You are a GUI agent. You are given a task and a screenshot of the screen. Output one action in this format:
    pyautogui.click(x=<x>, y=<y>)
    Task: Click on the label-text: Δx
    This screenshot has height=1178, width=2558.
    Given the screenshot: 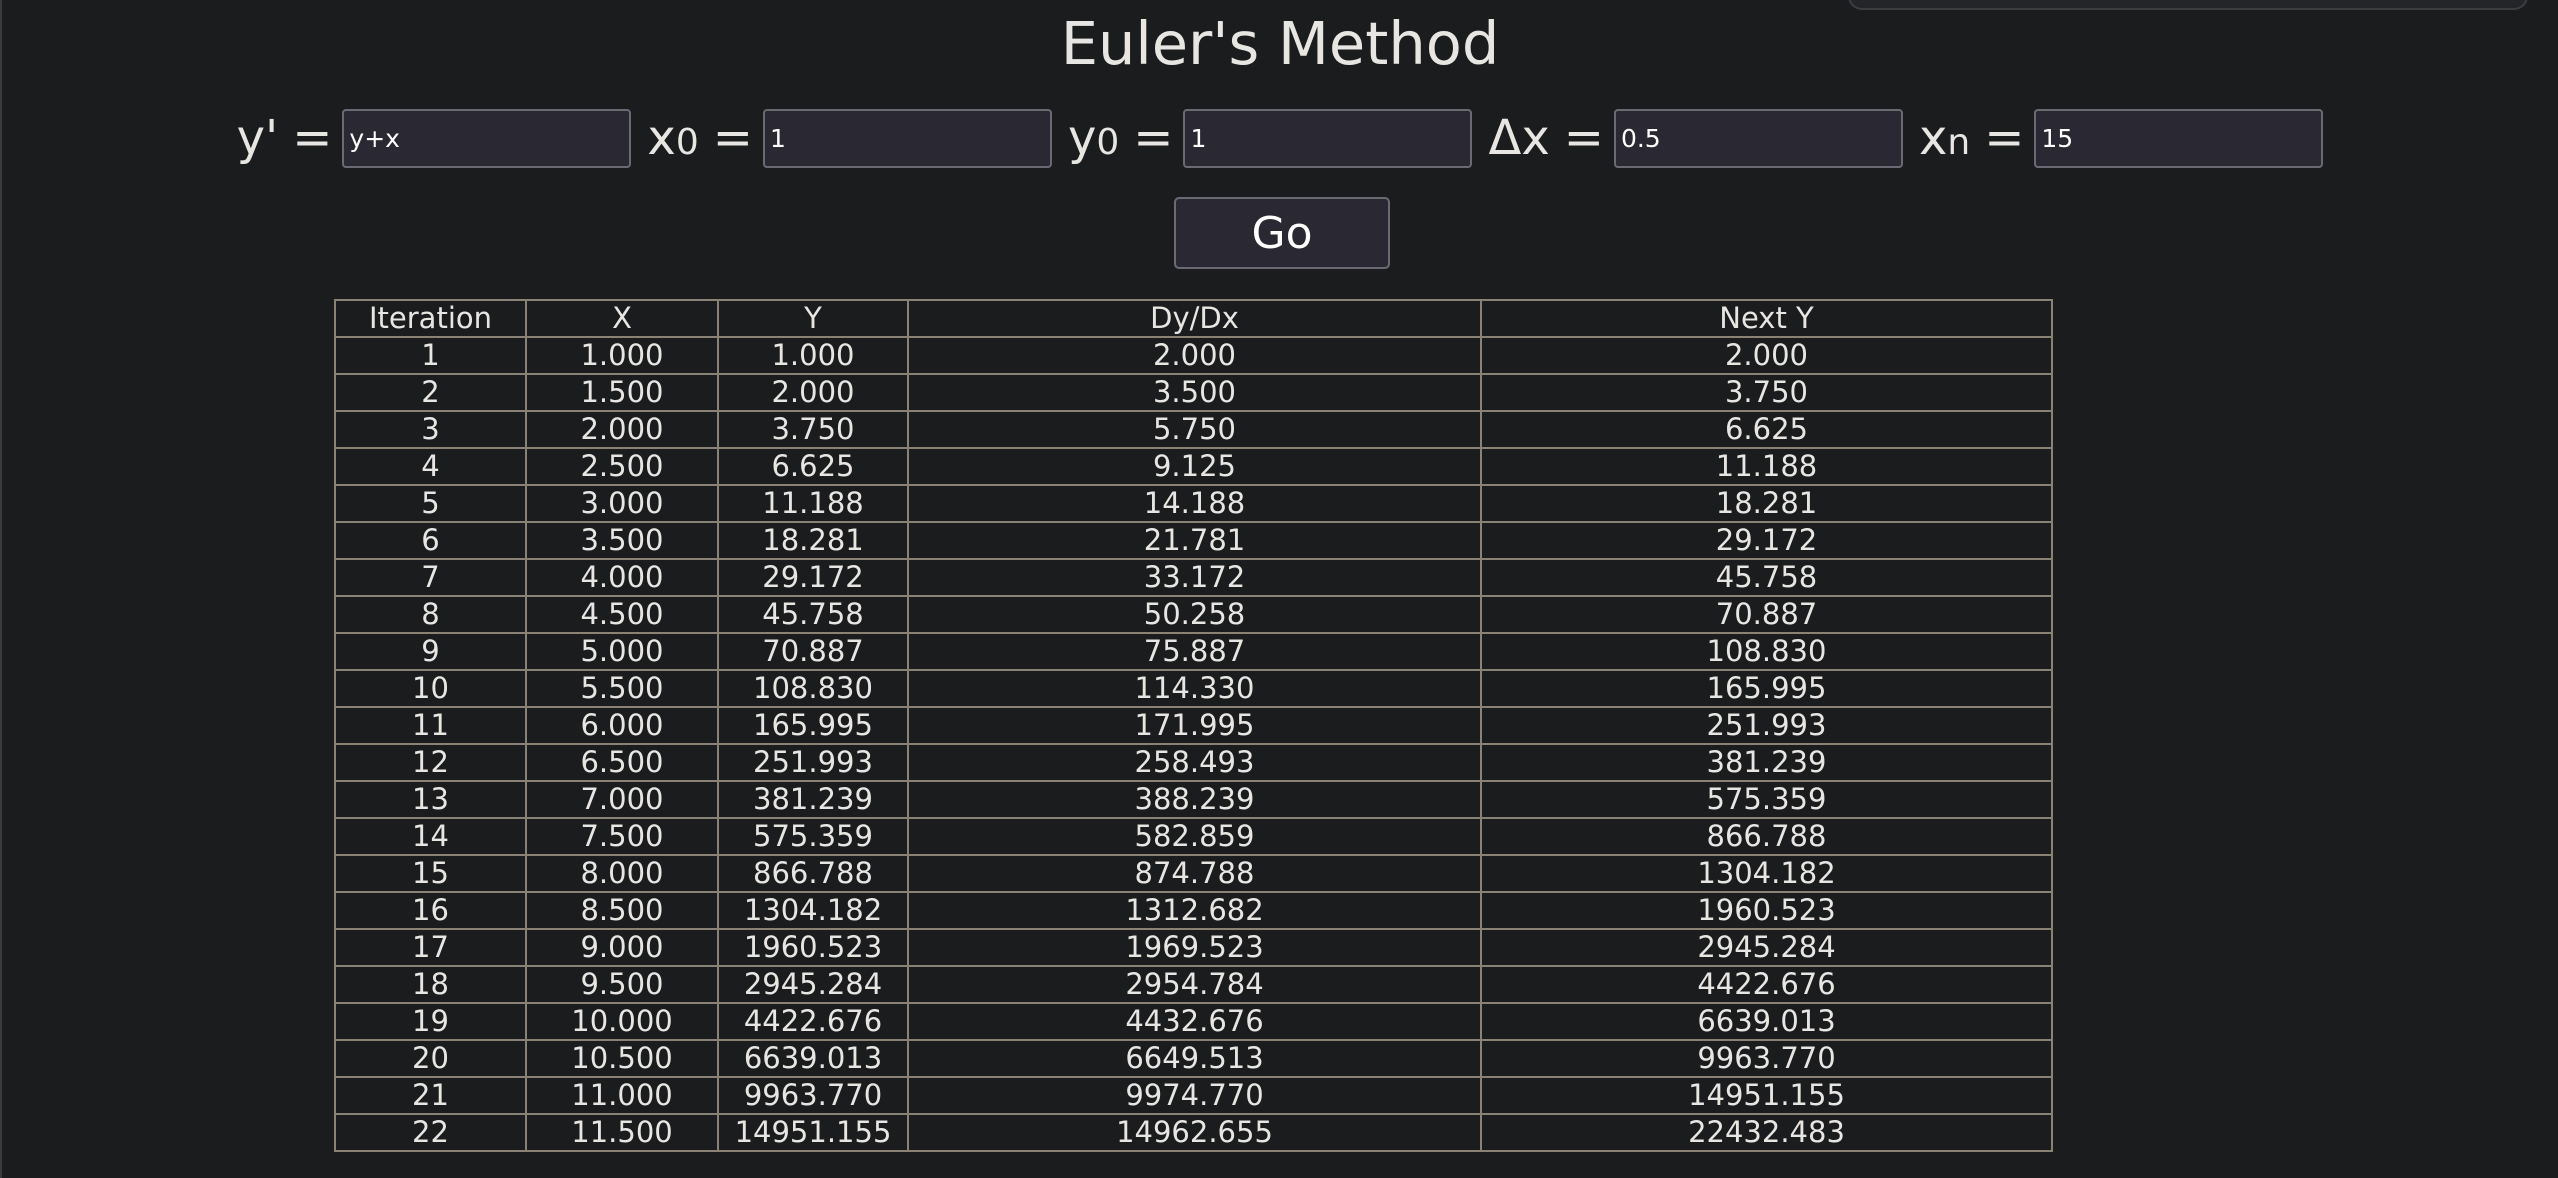 What is the action you would take?
    pyautogui.click(x=1519, y=138)
    